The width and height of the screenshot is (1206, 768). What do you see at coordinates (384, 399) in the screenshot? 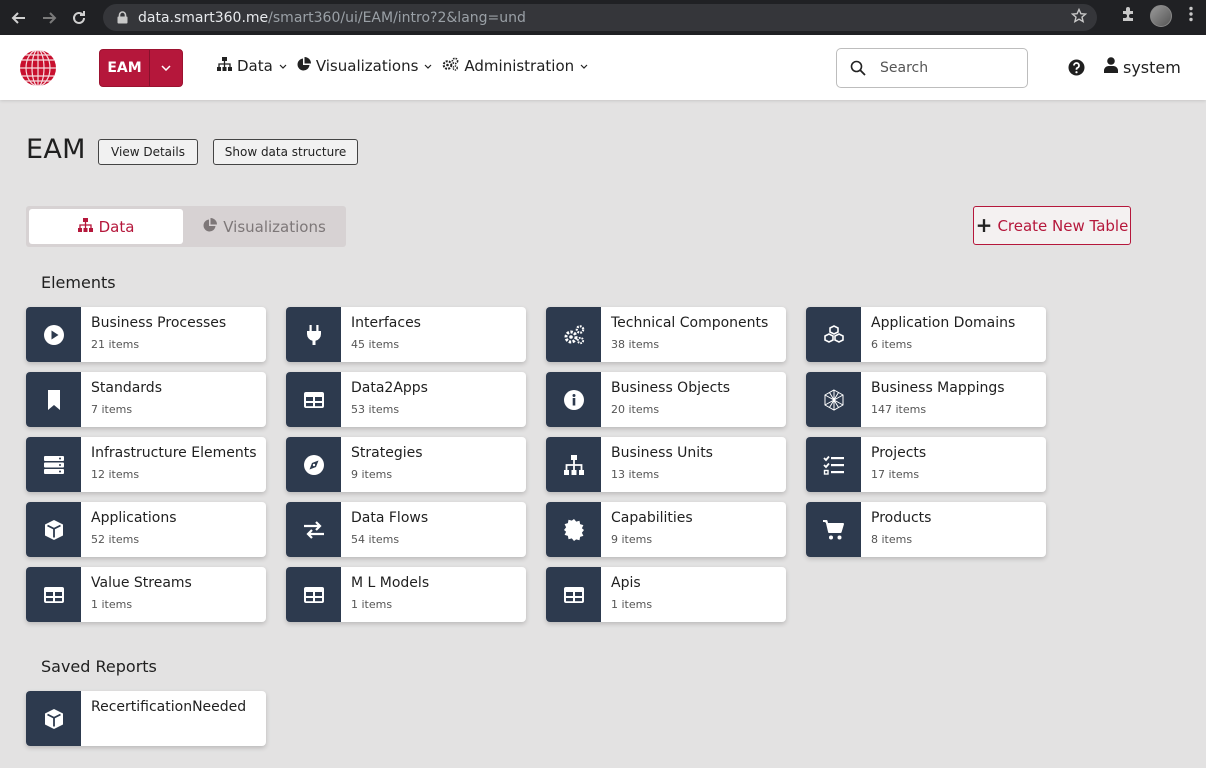
I see `card-text: Data2Apps 53 items` at bounding box center [384, 399].